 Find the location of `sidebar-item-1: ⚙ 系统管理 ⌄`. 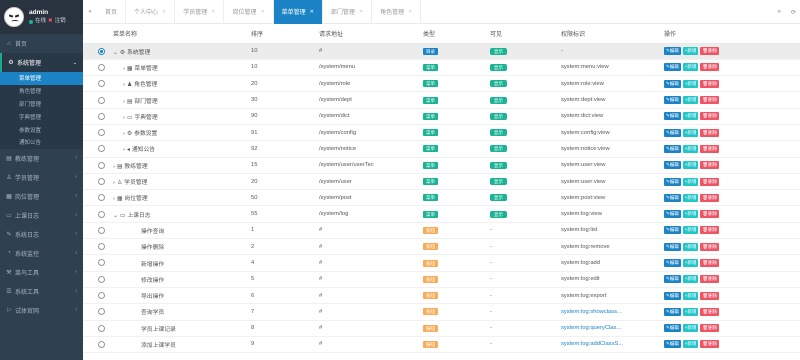

sidebar-item-1: ⚙ 系统管理 ⌄ is located at coordinates (41, 62).